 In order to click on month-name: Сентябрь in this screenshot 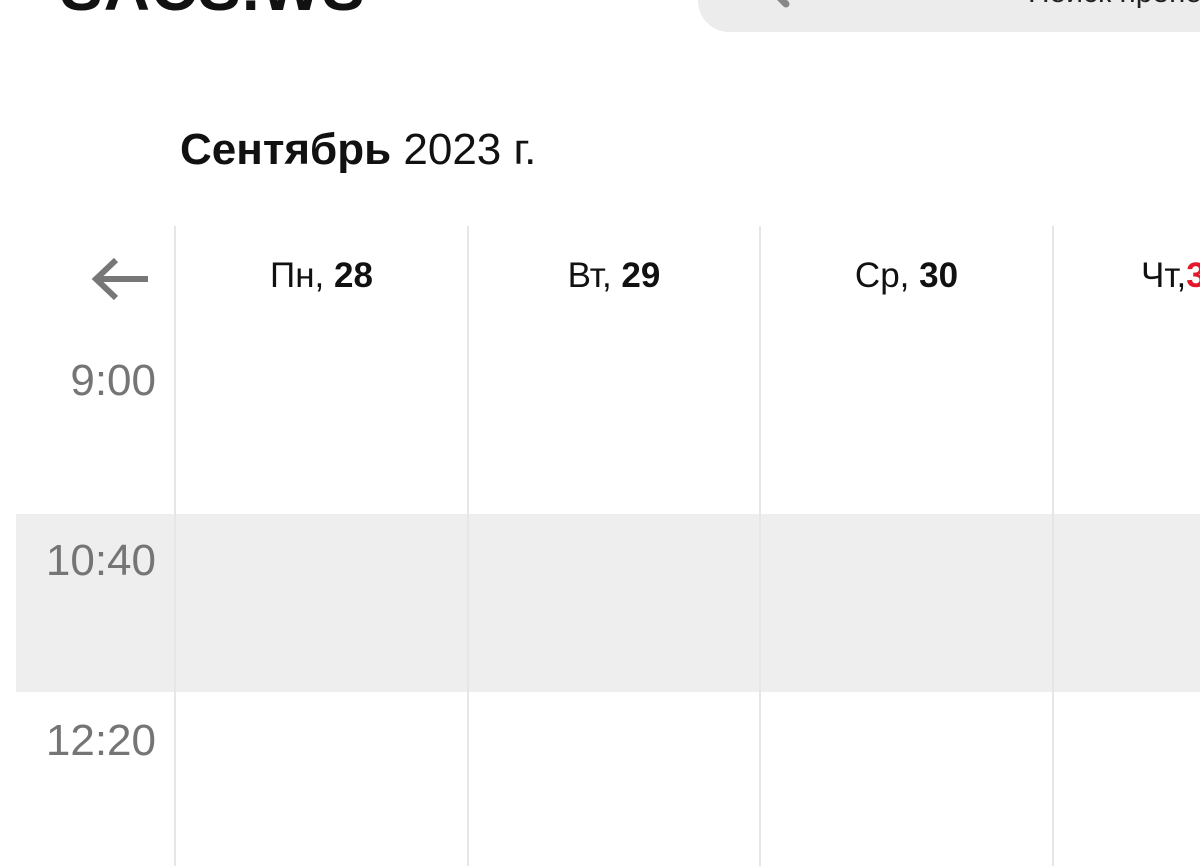, I will do `click(286, 149)`.